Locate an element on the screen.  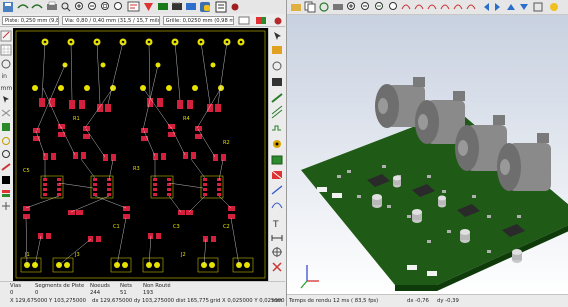
layer-icon is located at coordinates (163, 6).